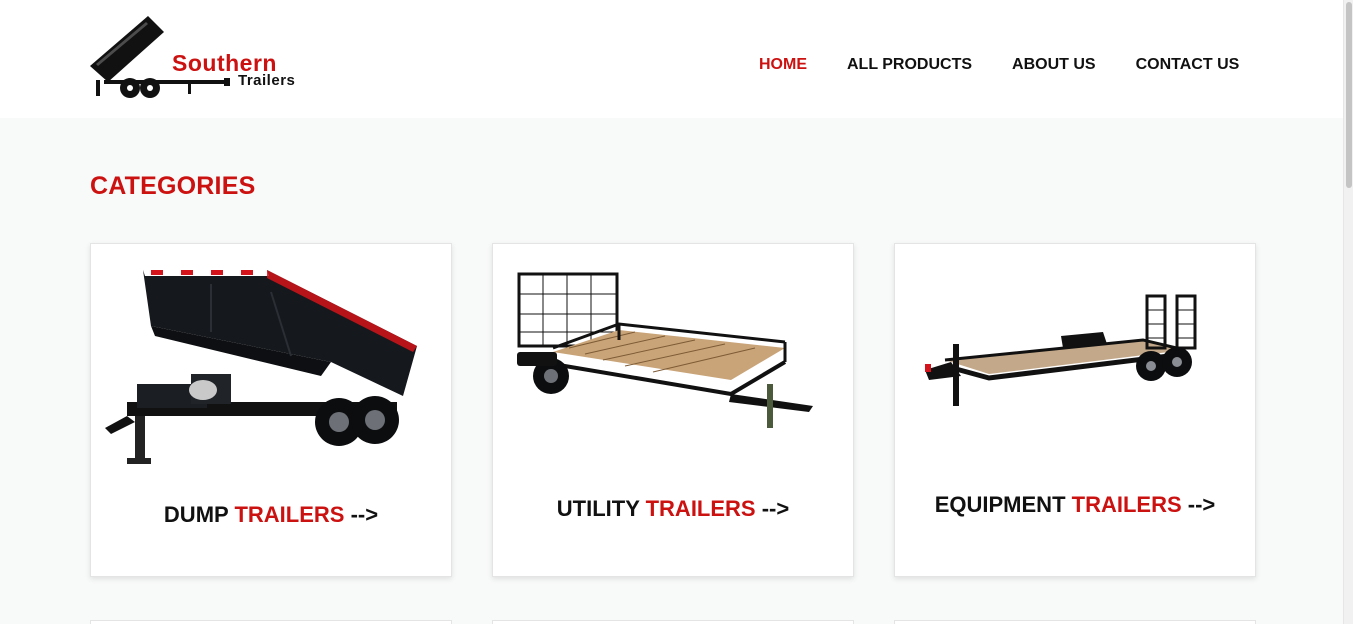 The width and height of the screenshot is (1353, 624). I want to click on category-word: DUMP, so click(196, 514).